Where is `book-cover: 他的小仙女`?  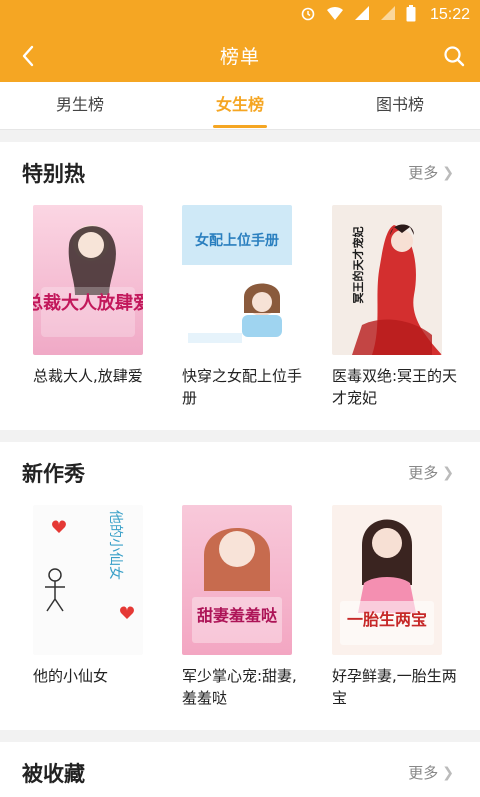 book-cover: 他的小仙女 is located at coordinates (88, 580).